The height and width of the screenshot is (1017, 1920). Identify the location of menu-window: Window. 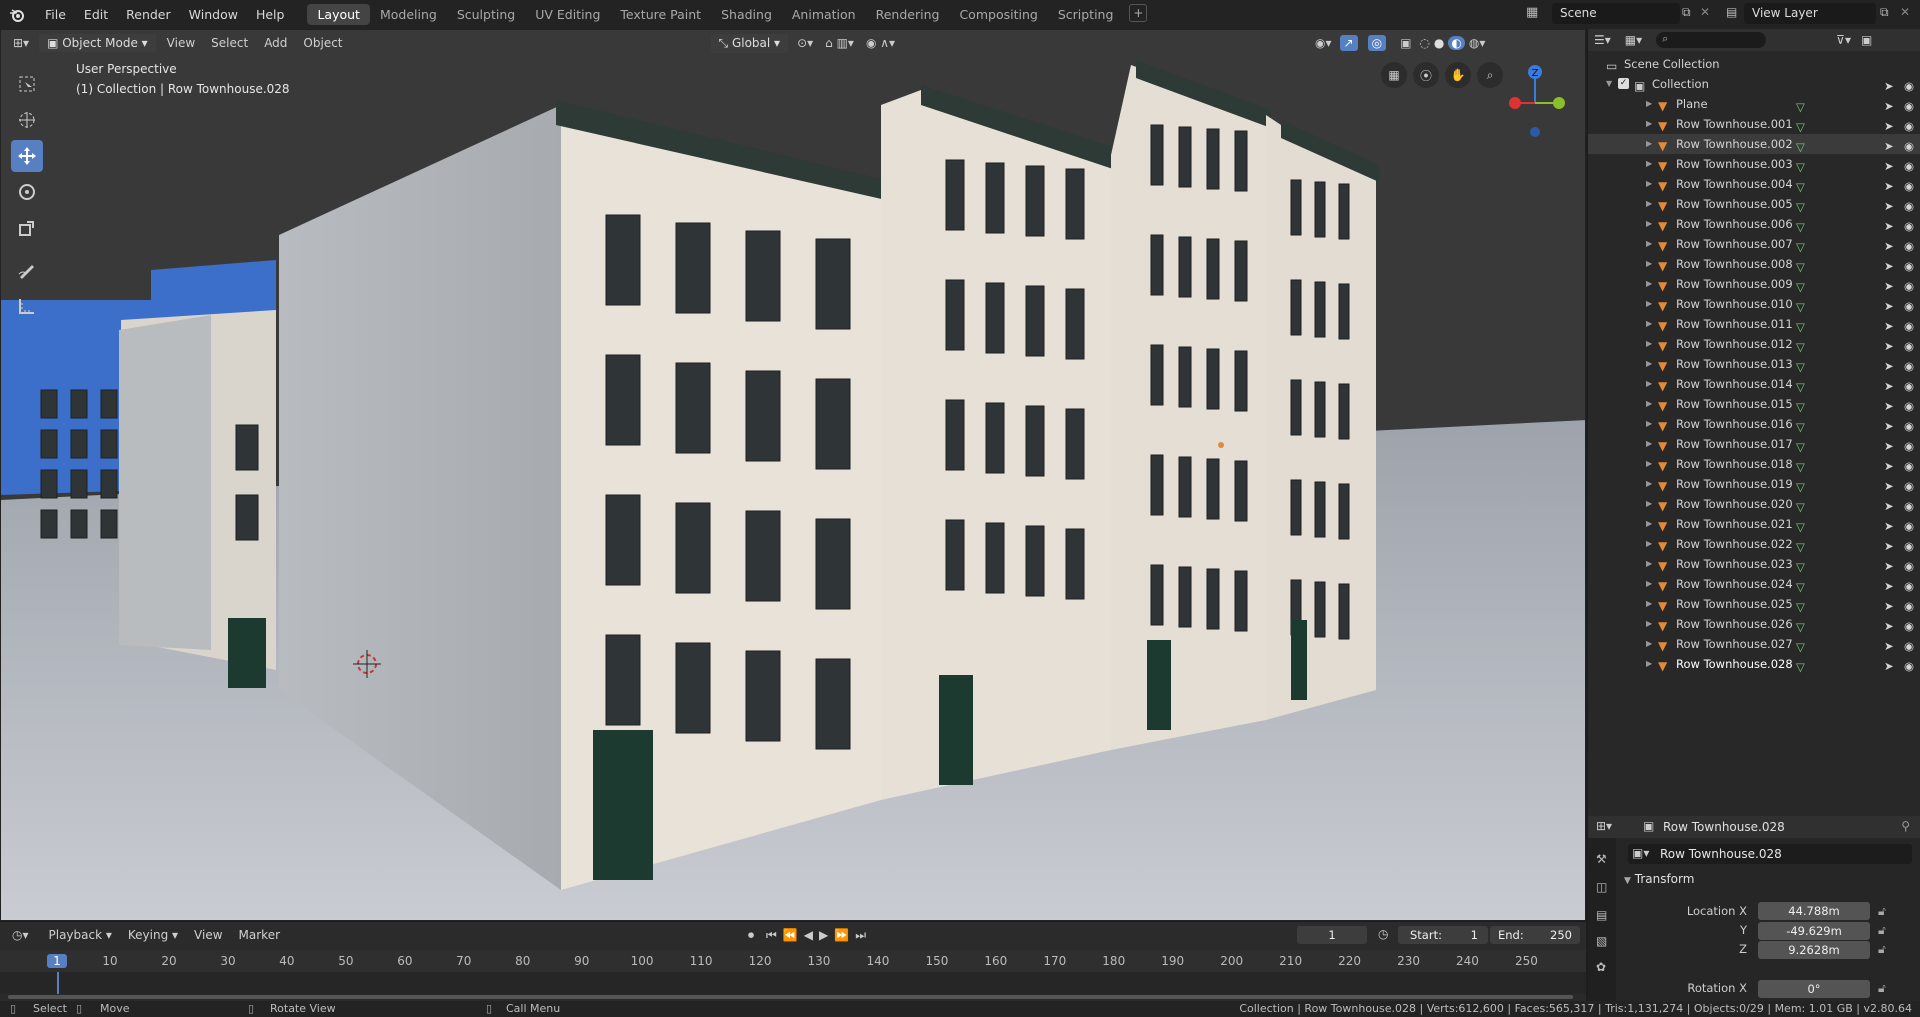
(213, 14).